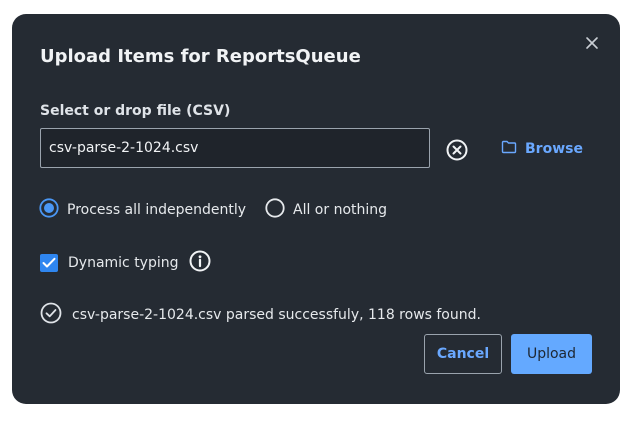 This screenshot has width=638, height=423. Describe the element at coordinates (340, 210) in the screenshot. I see `radio-label: All or nothing` at that location.